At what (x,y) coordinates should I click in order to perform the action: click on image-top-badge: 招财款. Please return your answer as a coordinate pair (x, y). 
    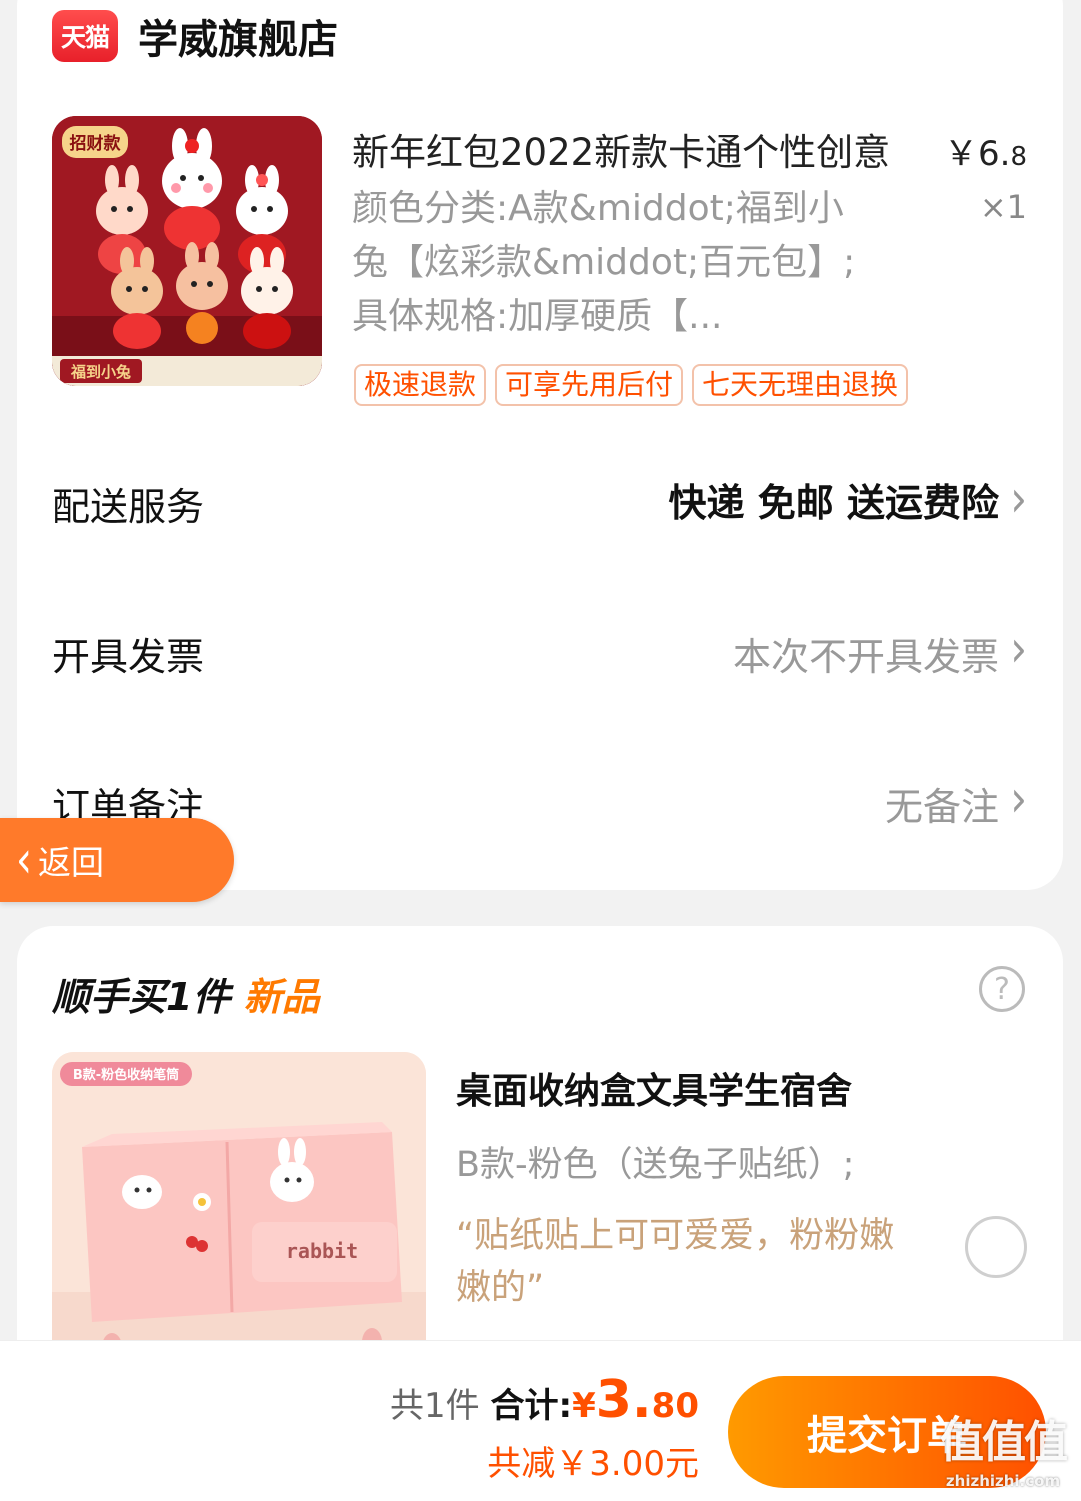
    Looking at the image, I should click on (96, 143).